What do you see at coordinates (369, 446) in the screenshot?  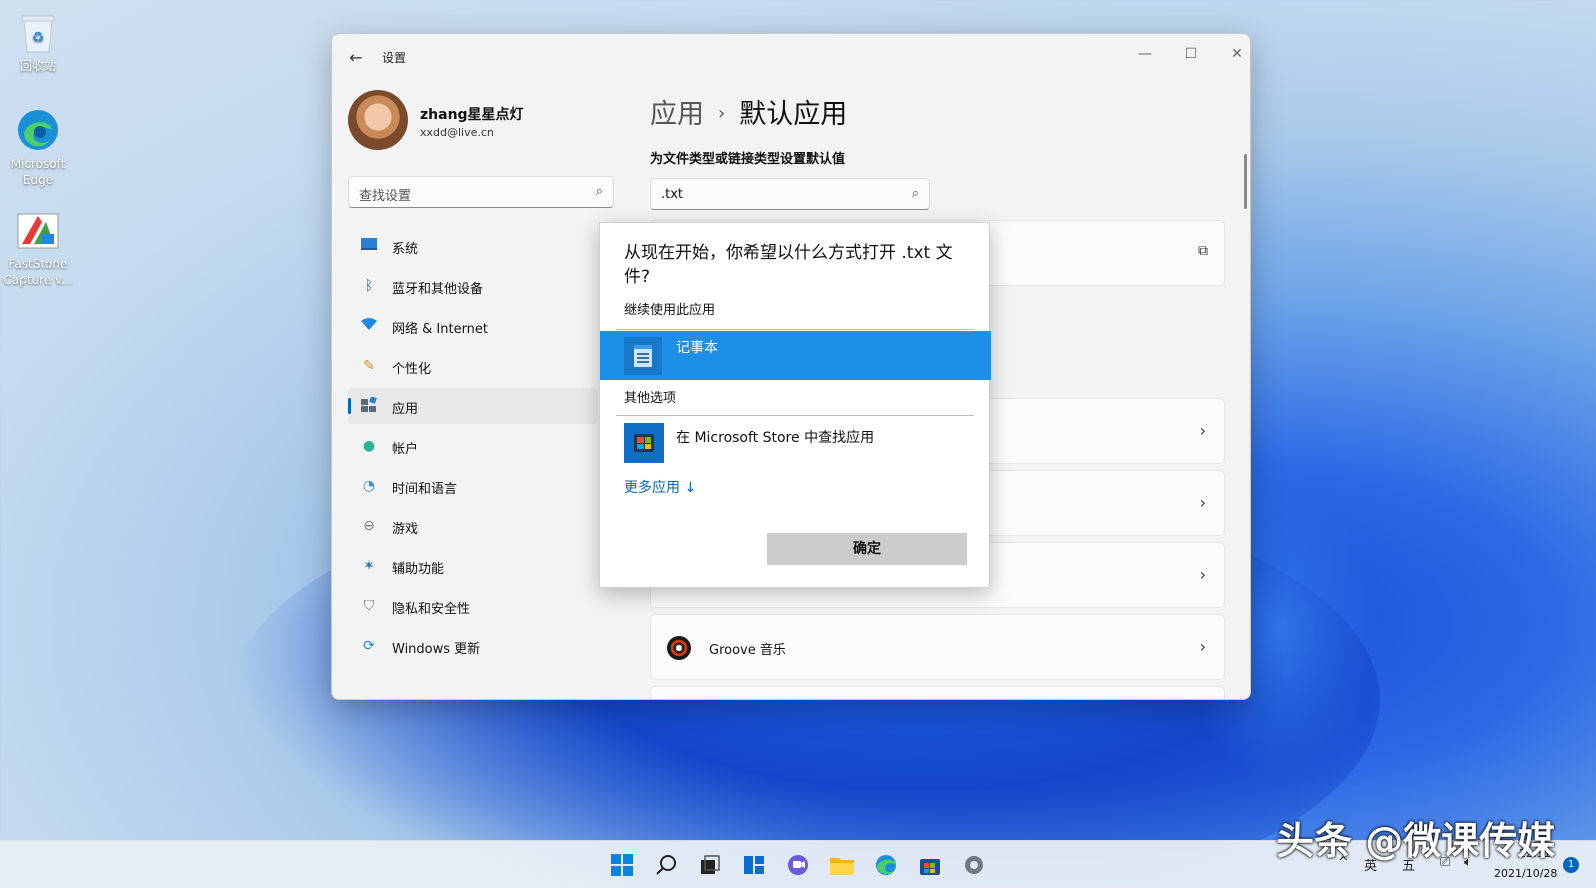 I see `person-icon: ●` at bounding box center [369, 446].